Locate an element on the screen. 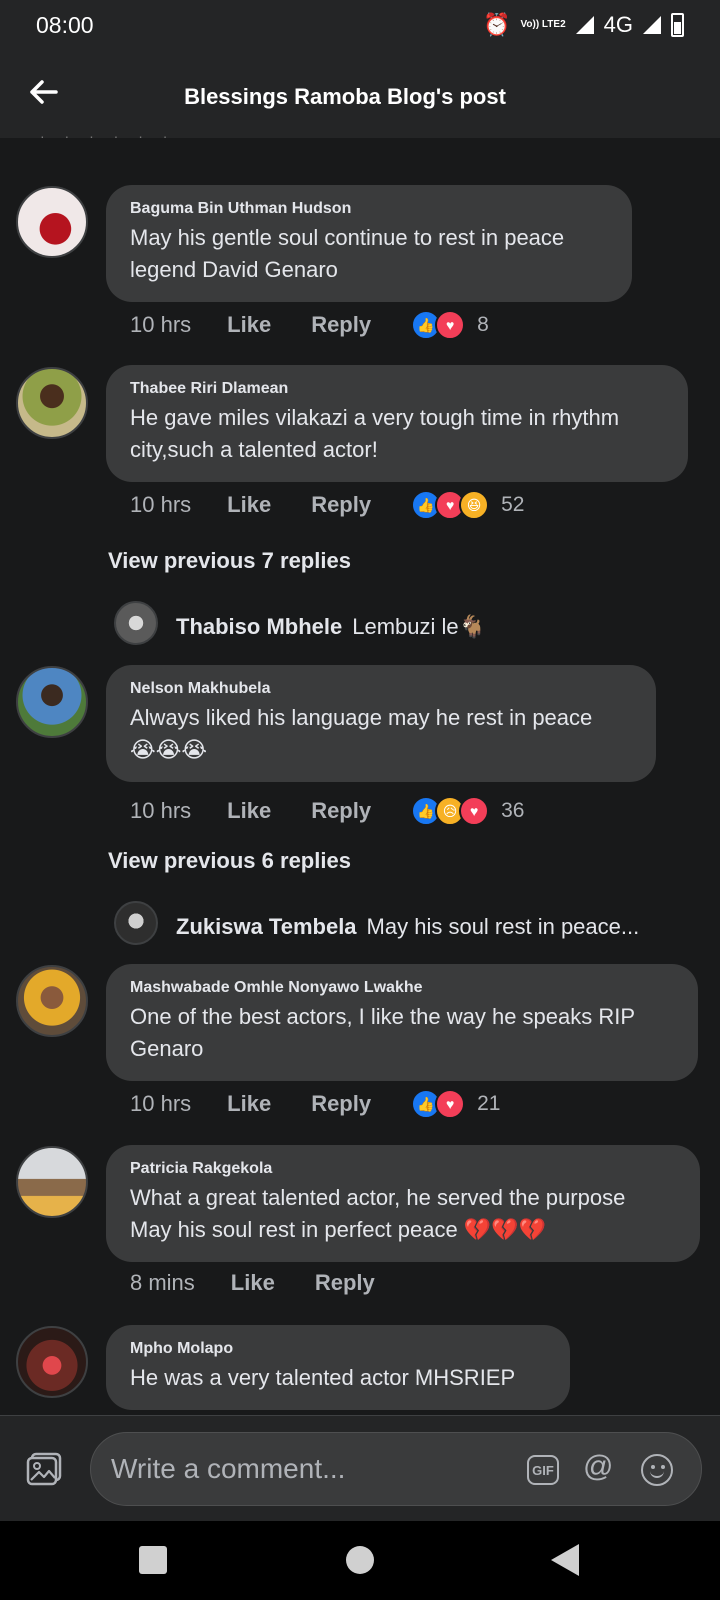 This screenshot has height=1600, width=720. commenter-name: Baguma Bin Uthman Hudson is located at coordinates (369, 209).